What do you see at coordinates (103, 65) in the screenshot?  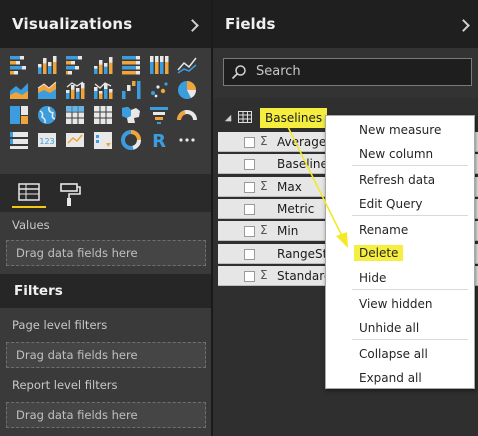 I see `clustered-column-chart-icon` at bounding box center [103, 65].